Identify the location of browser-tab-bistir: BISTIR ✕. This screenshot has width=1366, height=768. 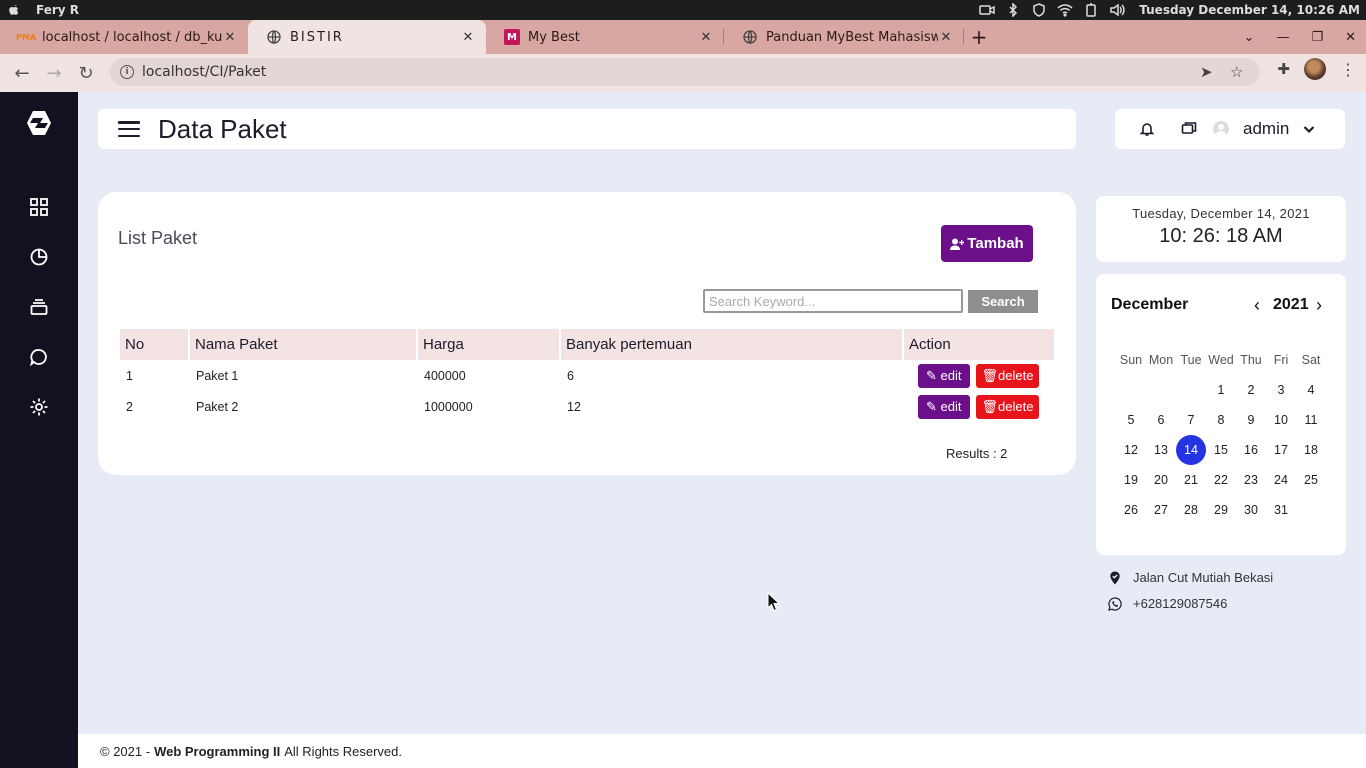
(367, 37).